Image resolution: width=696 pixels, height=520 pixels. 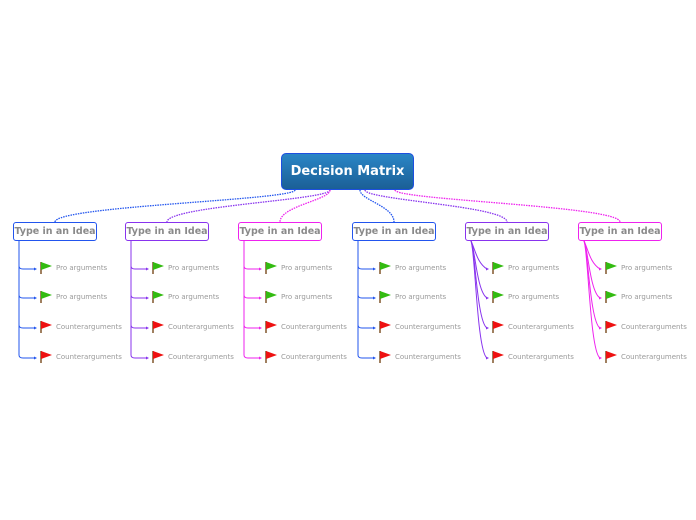 I want to click on root-node-decision-matrix: Decision Matrix, so click(x=347, y=171).